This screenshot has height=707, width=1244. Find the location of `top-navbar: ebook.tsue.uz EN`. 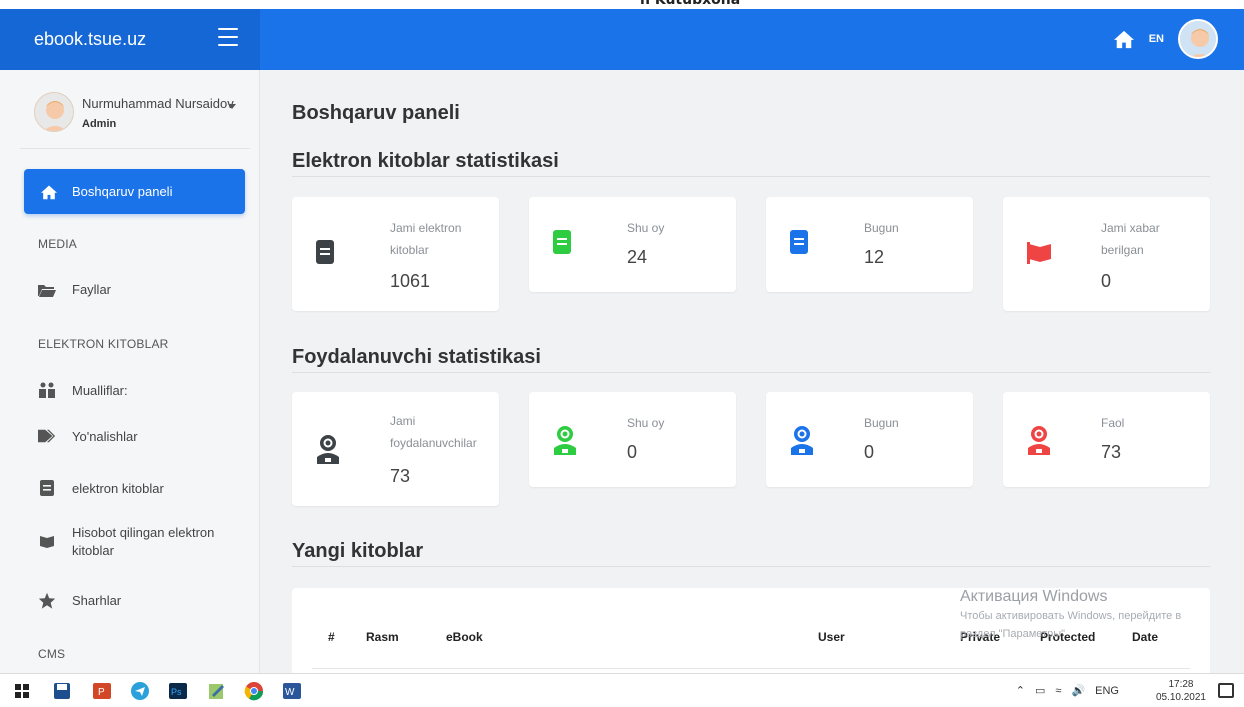

top-navbar: ebook.tsue.uz EN is located at coordinates (622, 39).